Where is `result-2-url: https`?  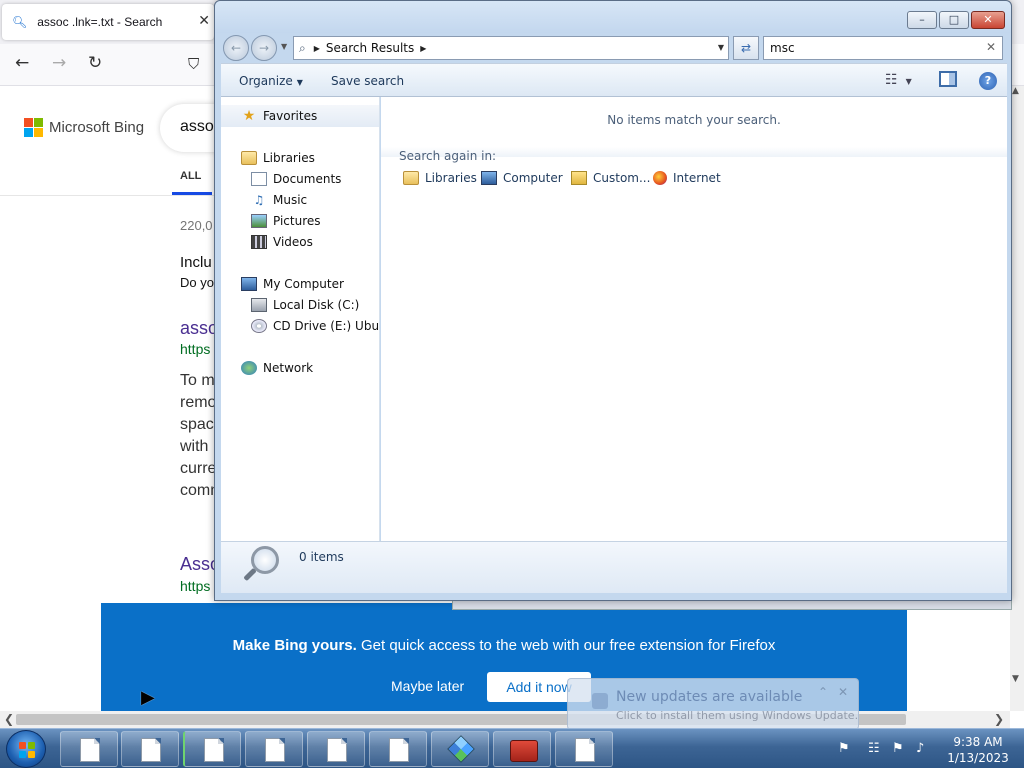 result-2-url: https is located at coordinates (195, 586).